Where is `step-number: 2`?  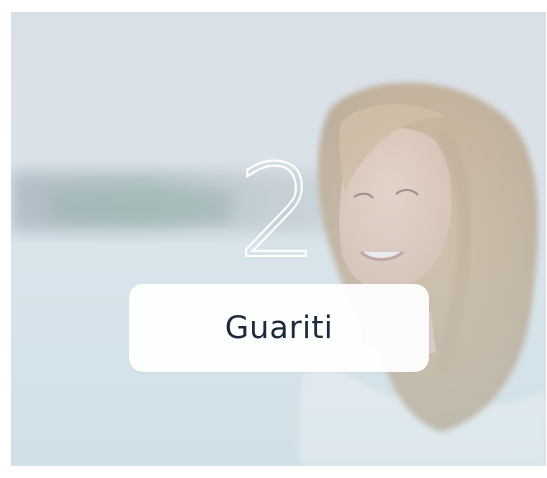 step-number: 2 is located at coordinates (277, 212).